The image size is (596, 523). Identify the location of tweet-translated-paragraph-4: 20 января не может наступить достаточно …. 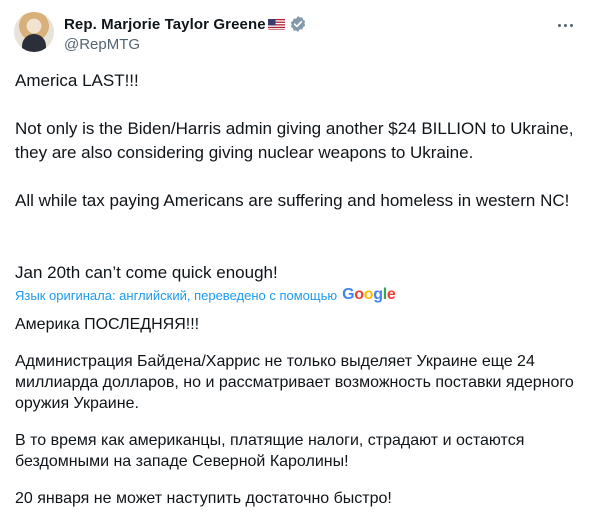
(203, 498).